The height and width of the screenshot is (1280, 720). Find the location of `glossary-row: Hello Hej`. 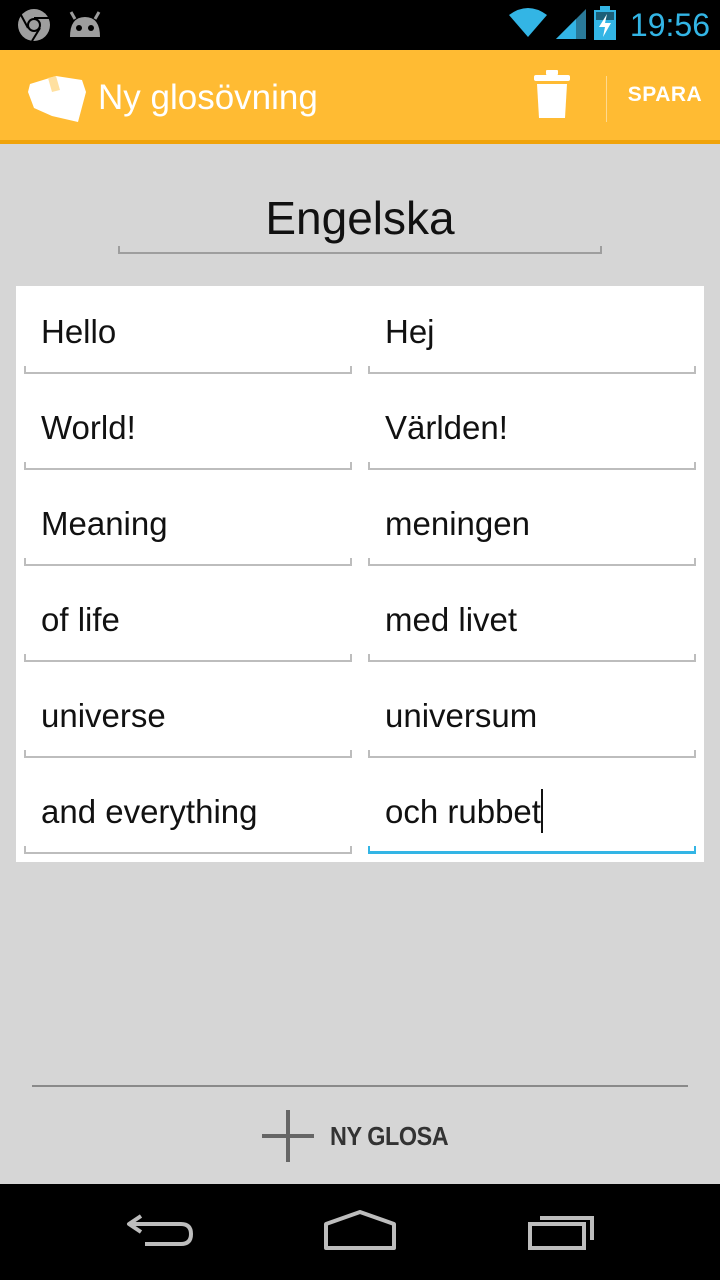

glossary-row: Hello Hej is located at coordinates (360, 334).